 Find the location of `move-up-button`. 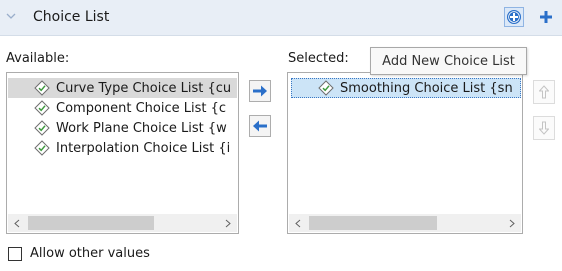

move-up-button is located at coordinates (544, 92).